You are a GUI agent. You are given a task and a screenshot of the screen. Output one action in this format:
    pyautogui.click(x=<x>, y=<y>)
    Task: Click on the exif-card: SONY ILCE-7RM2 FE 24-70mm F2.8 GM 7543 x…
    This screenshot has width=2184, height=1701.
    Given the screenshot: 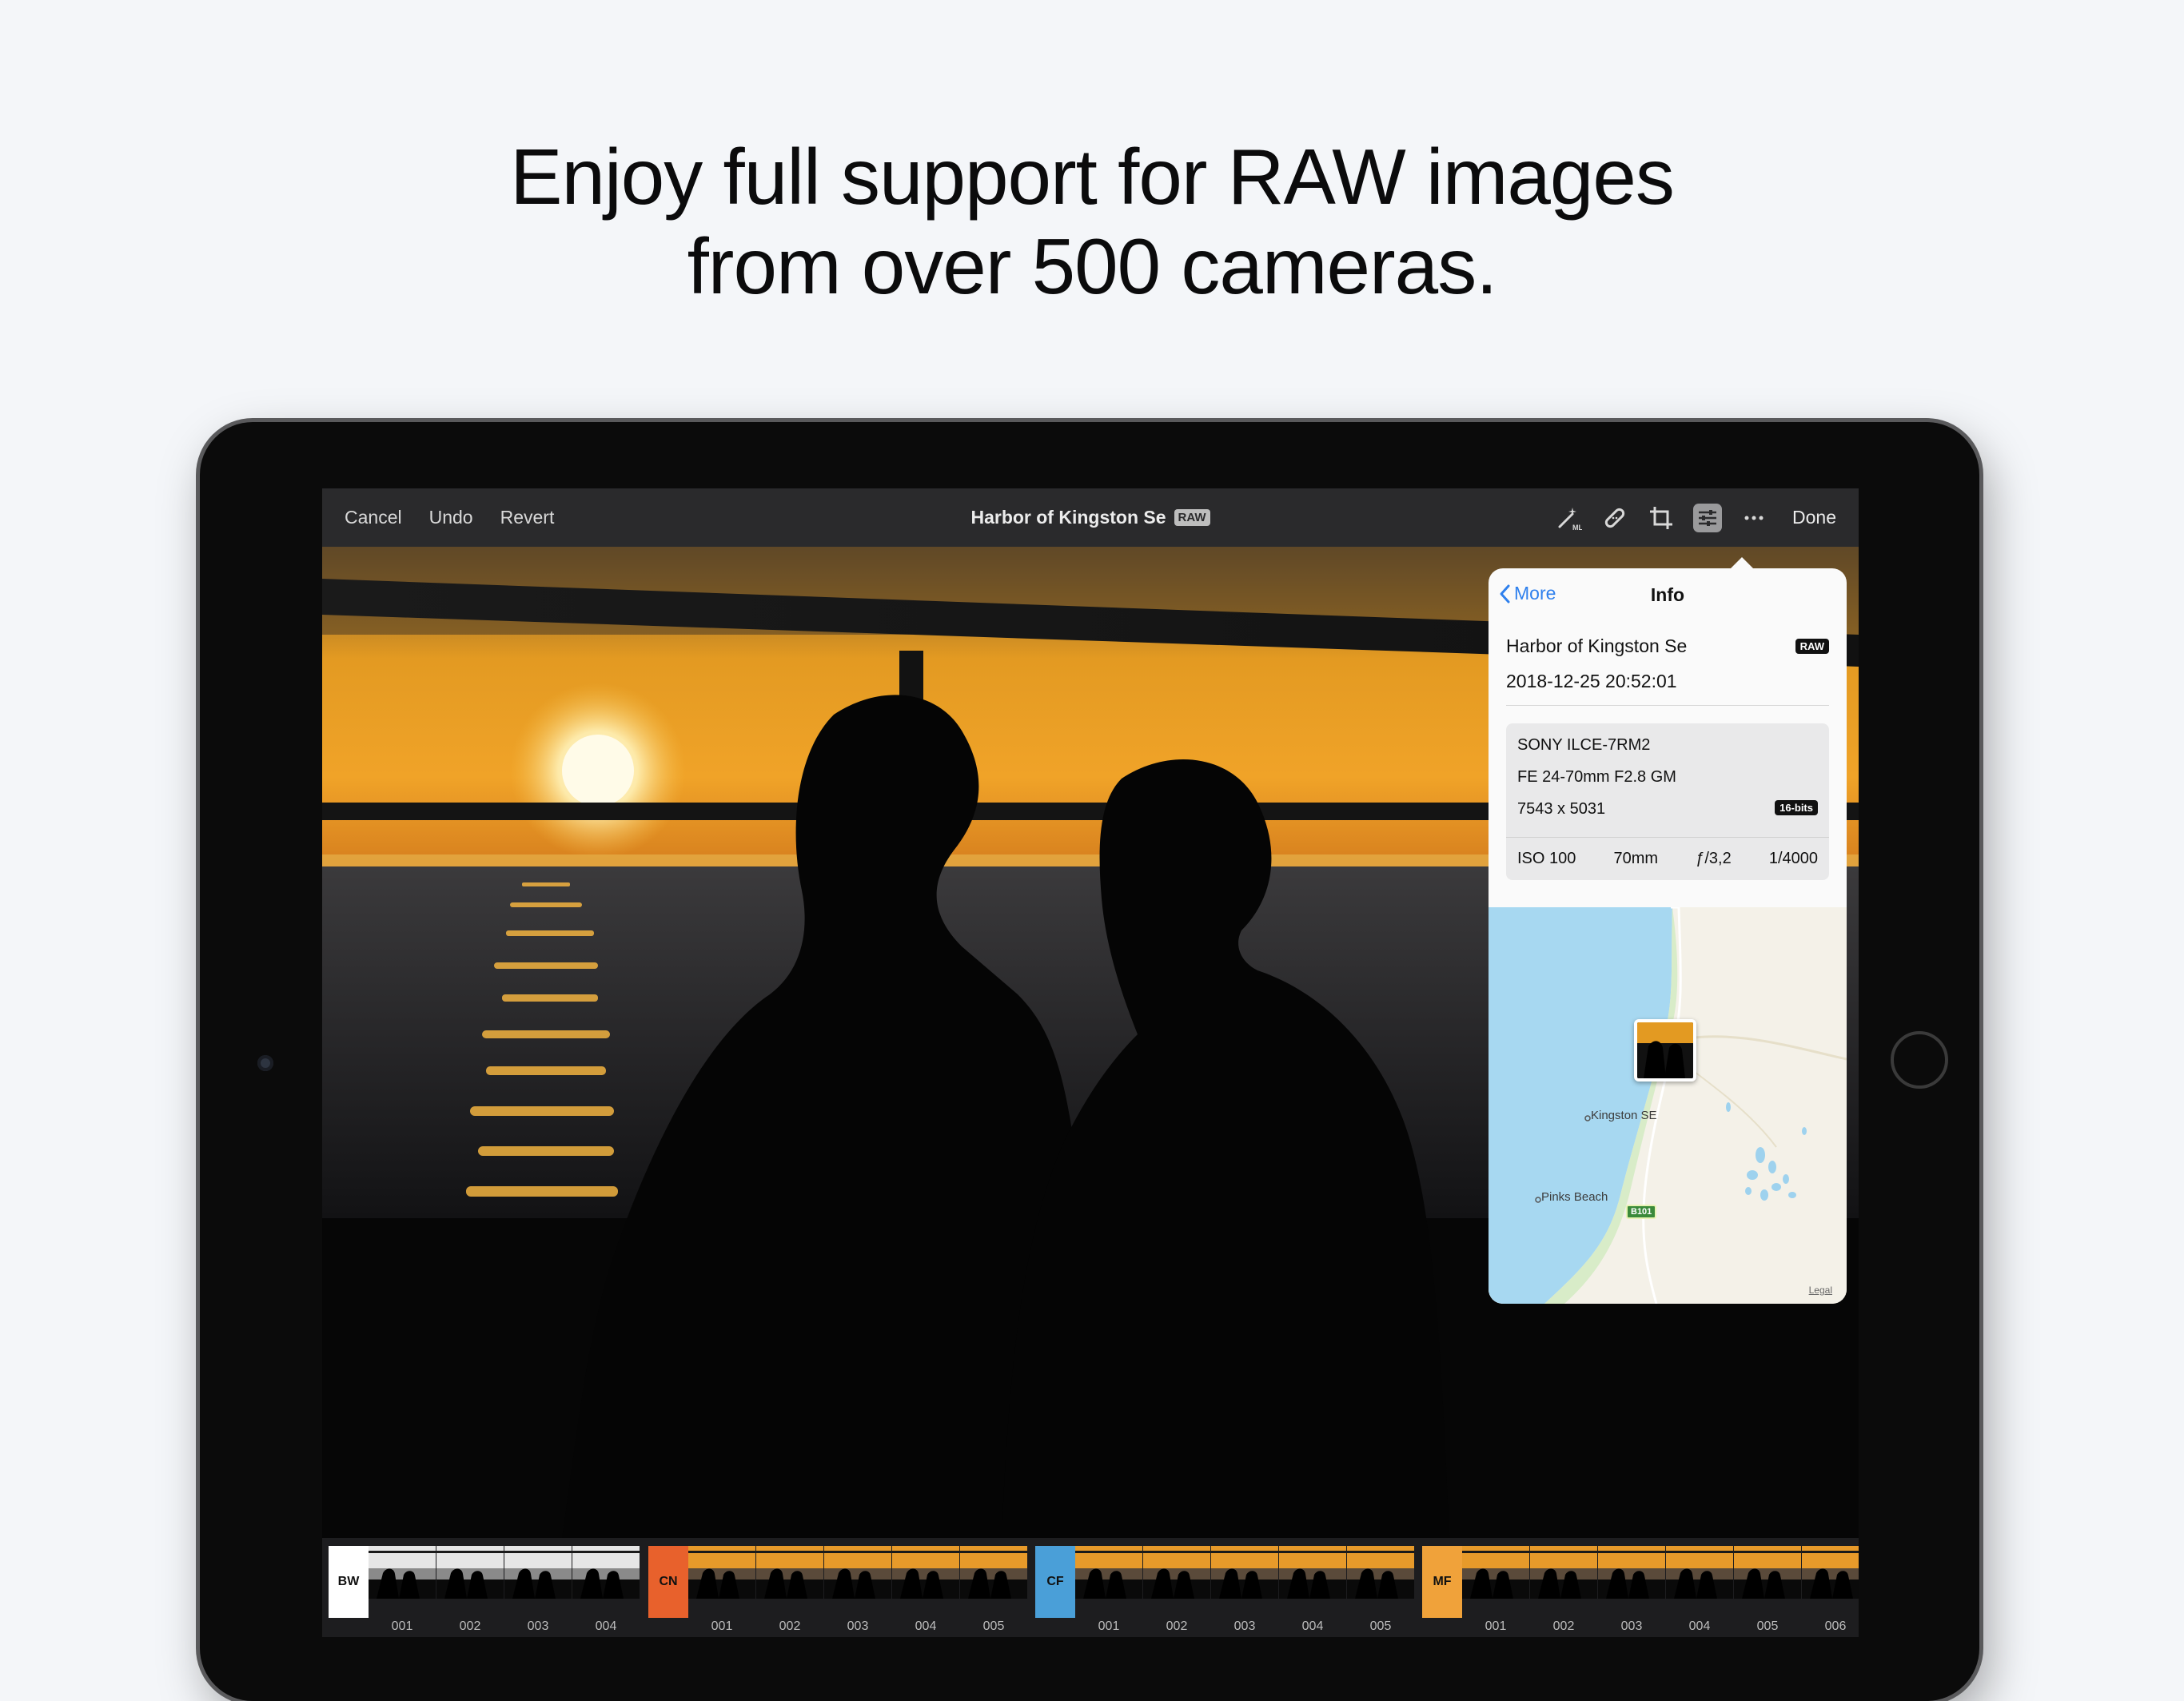 What is the action you would take?
    pyautogui.click(x=1667, y=801)
    